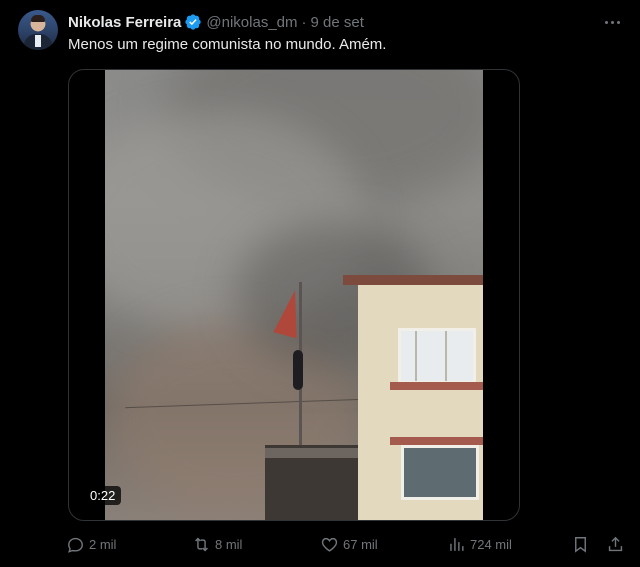 The image size is (640, 567). I want to click on bookmark-icon, so click(580, 544).